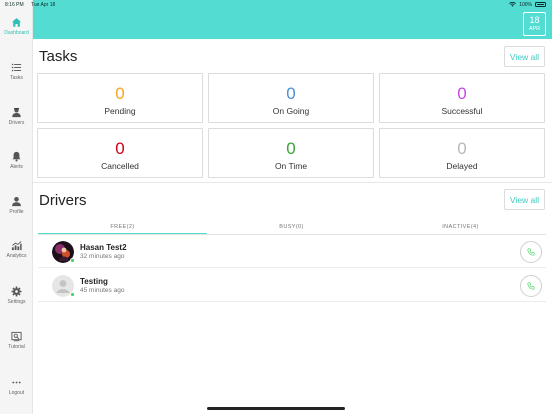 Image resolution: width=552 pixels, height=414 pixels. What do you see at coordinates (513, 4) in the screenshot?
I see `wifi-icon` at bounding box center [513, 4].